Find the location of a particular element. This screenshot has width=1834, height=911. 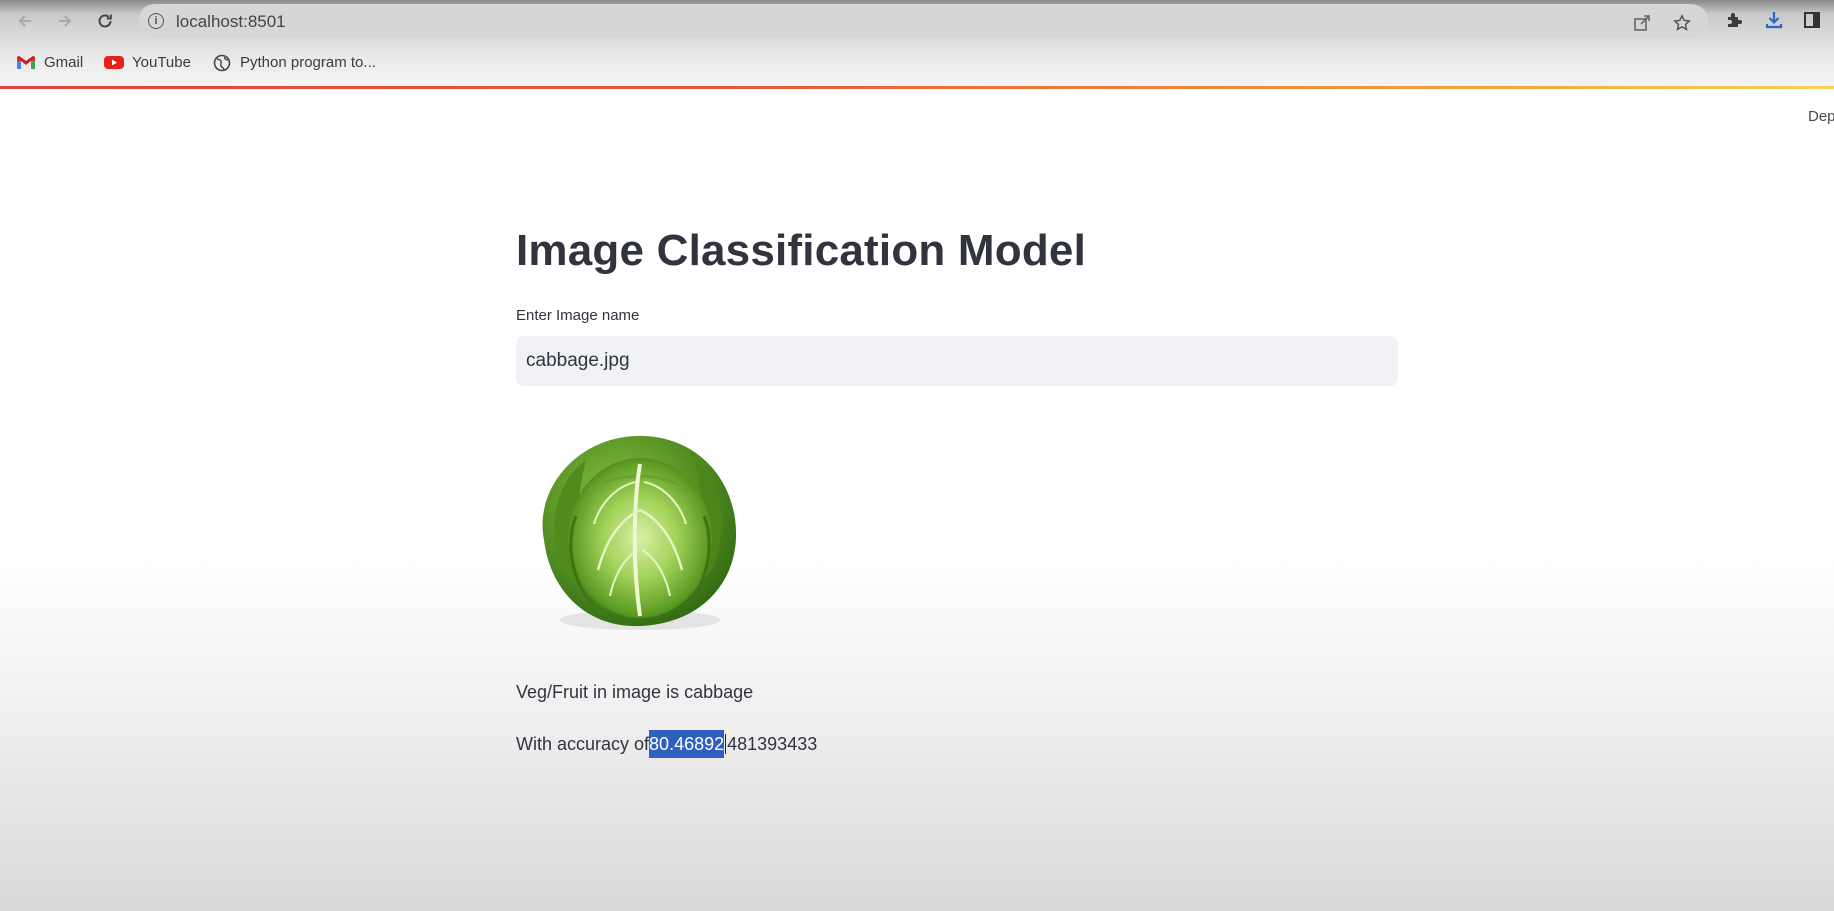

accuracy-selected-text: 80.46892 is located at coordinates (687, 744).